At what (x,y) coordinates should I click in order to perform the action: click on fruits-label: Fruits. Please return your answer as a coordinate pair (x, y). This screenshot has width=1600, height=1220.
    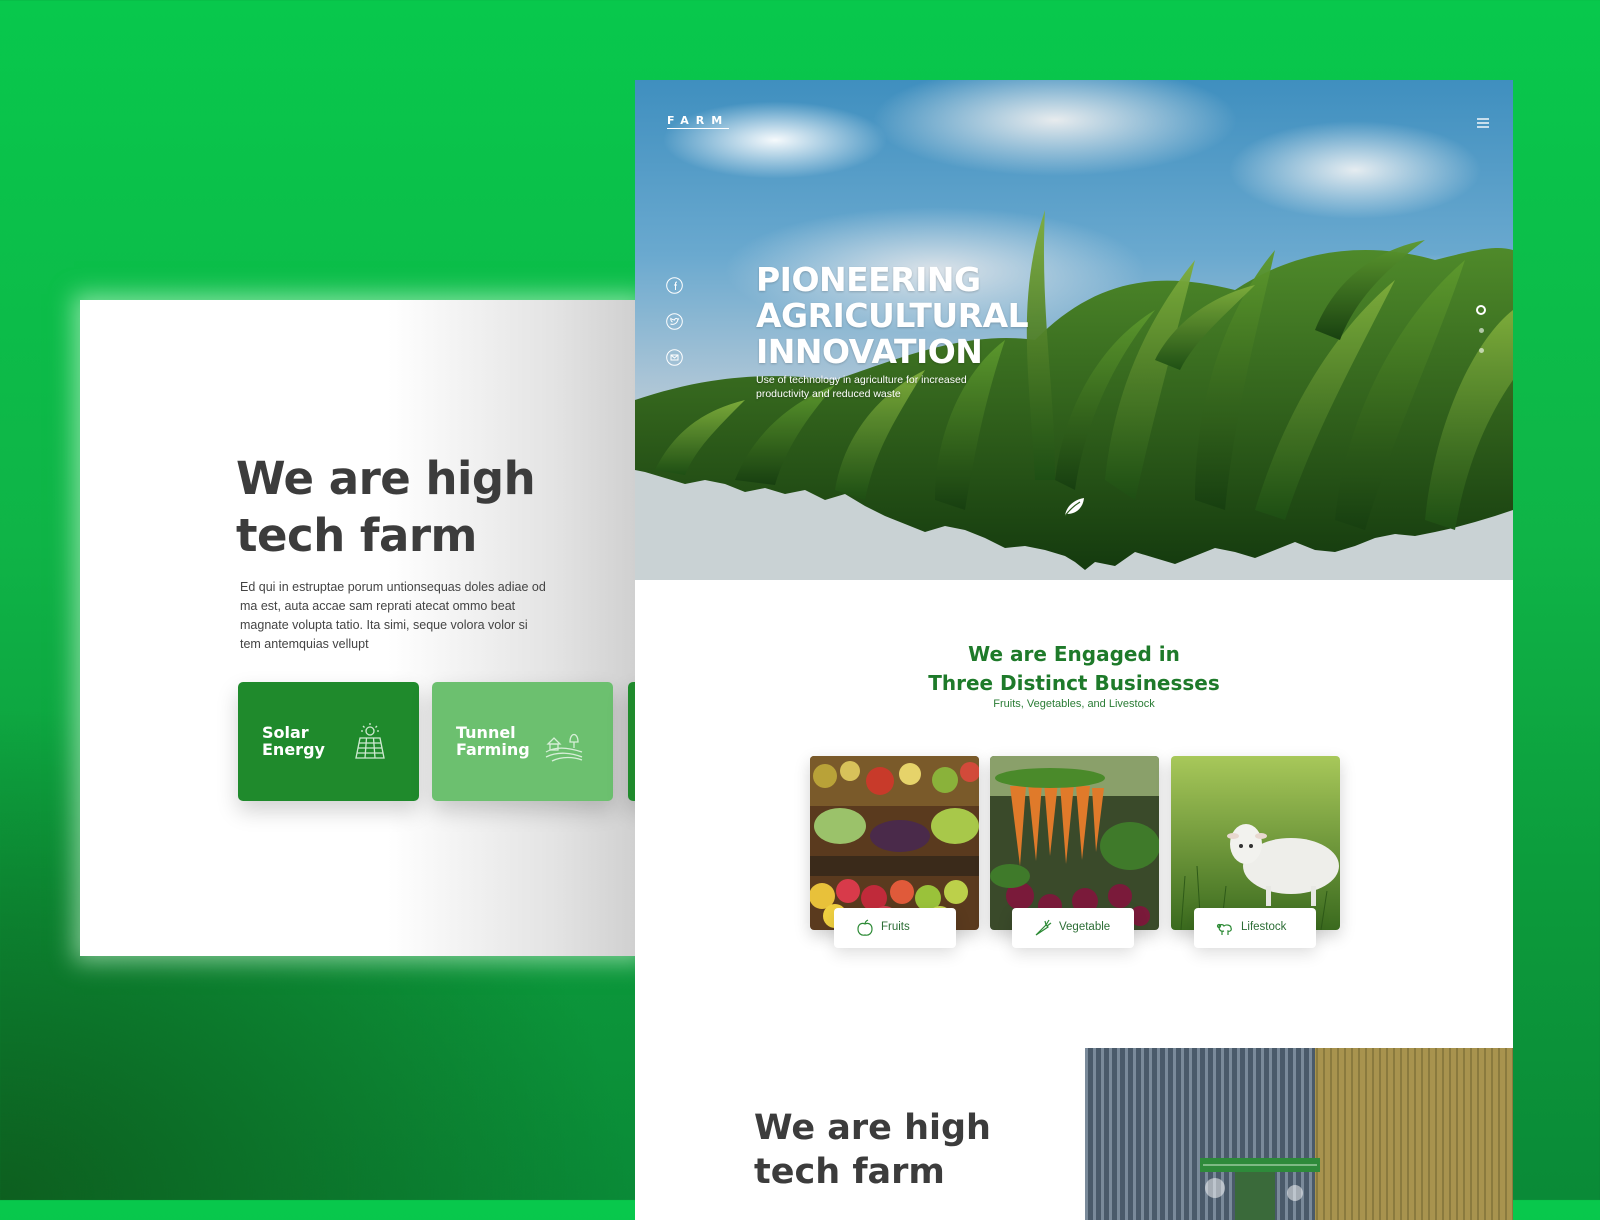
    Looking at the image, I should click on (895, 927).